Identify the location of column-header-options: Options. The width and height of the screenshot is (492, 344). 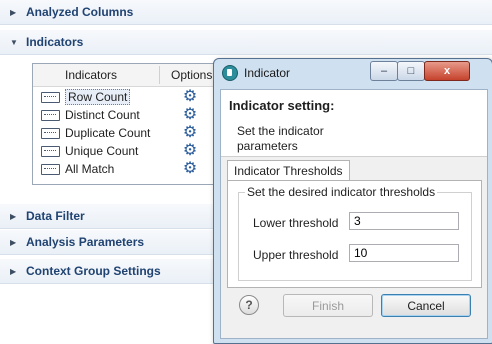
(191, 75).